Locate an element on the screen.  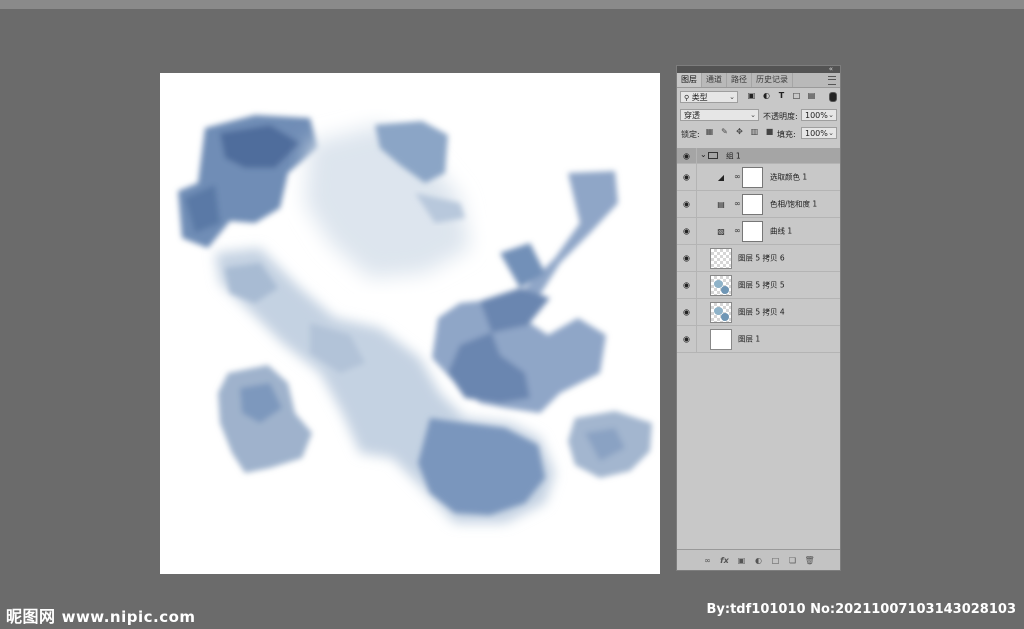
blend-mode-value: 穿透 is located at coordinates (692, 115).